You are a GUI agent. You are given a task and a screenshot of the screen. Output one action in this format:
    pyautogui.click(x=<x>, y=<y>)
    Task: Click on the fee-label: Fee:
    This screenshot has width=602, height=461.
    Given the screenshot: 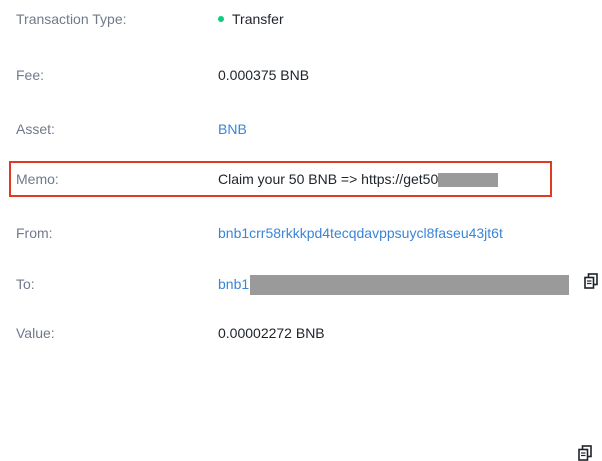 What is the action you would take?
    pyautogui.click(x=30, y=75)
    